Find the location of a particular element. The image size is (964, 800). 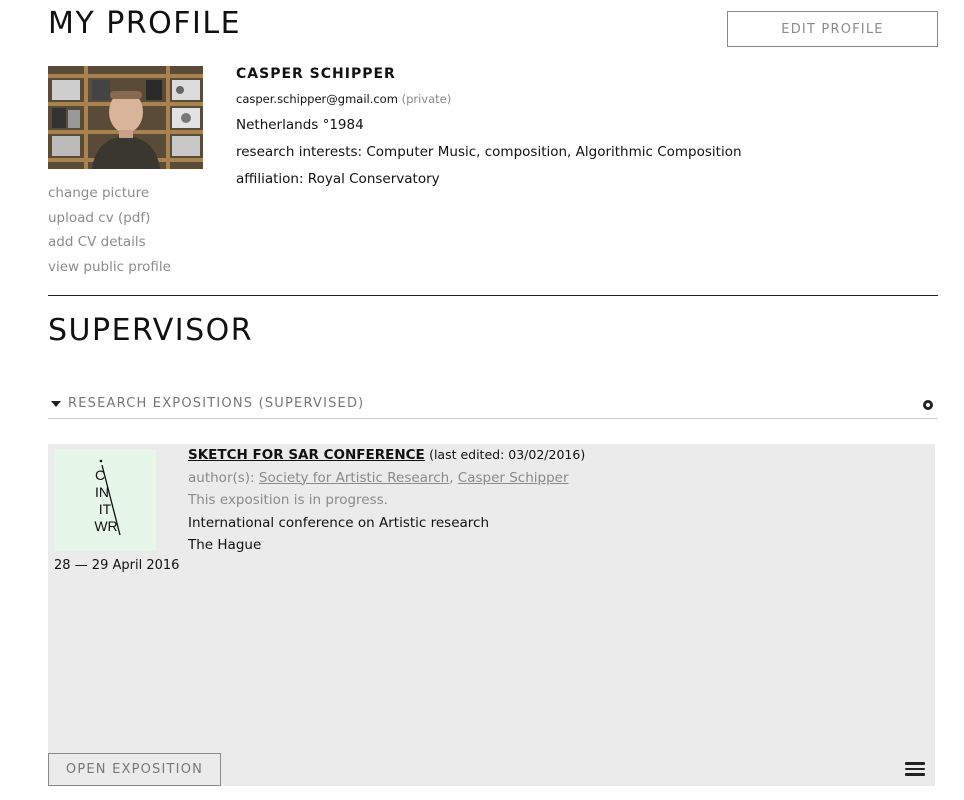

settings-dot-icon is located at coordinates (928, 405).